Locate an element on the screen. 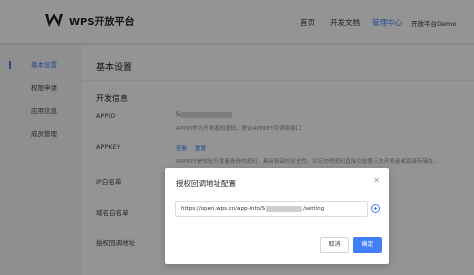  callback-url-input: https://open.wps.cn/app-info/S/setting is located at coordinates (271, 209).